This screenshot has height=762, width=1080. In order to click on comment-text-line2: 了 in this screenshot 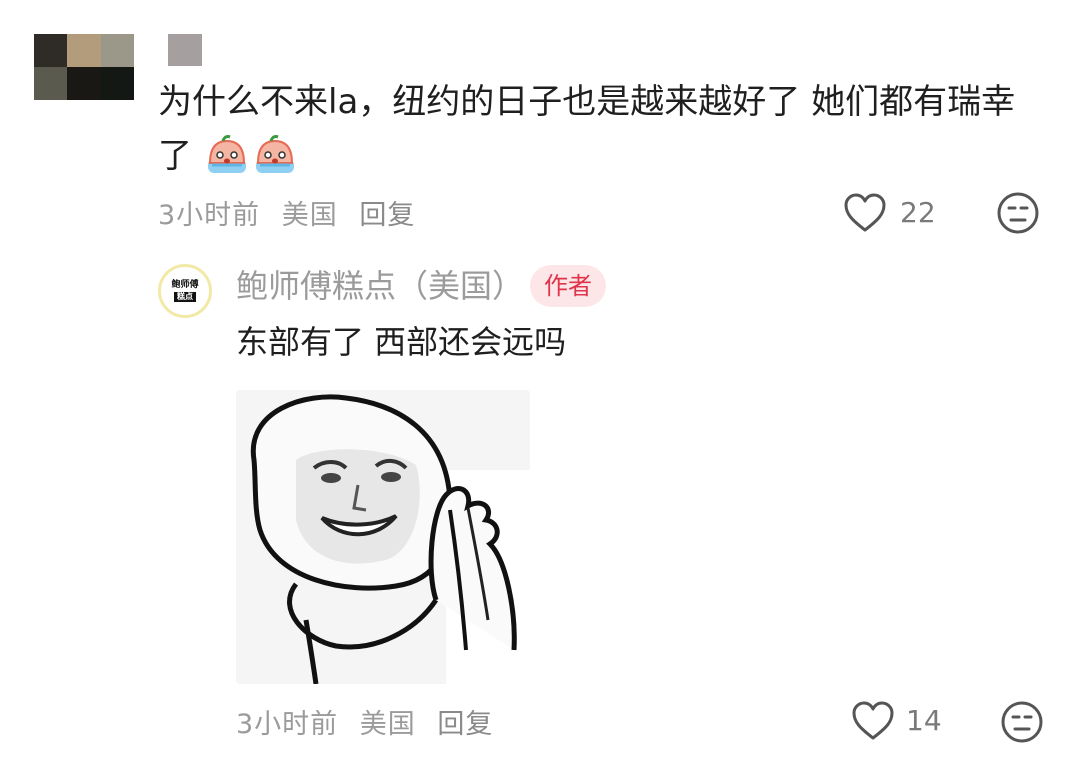, I will do `click(228, 156)`.